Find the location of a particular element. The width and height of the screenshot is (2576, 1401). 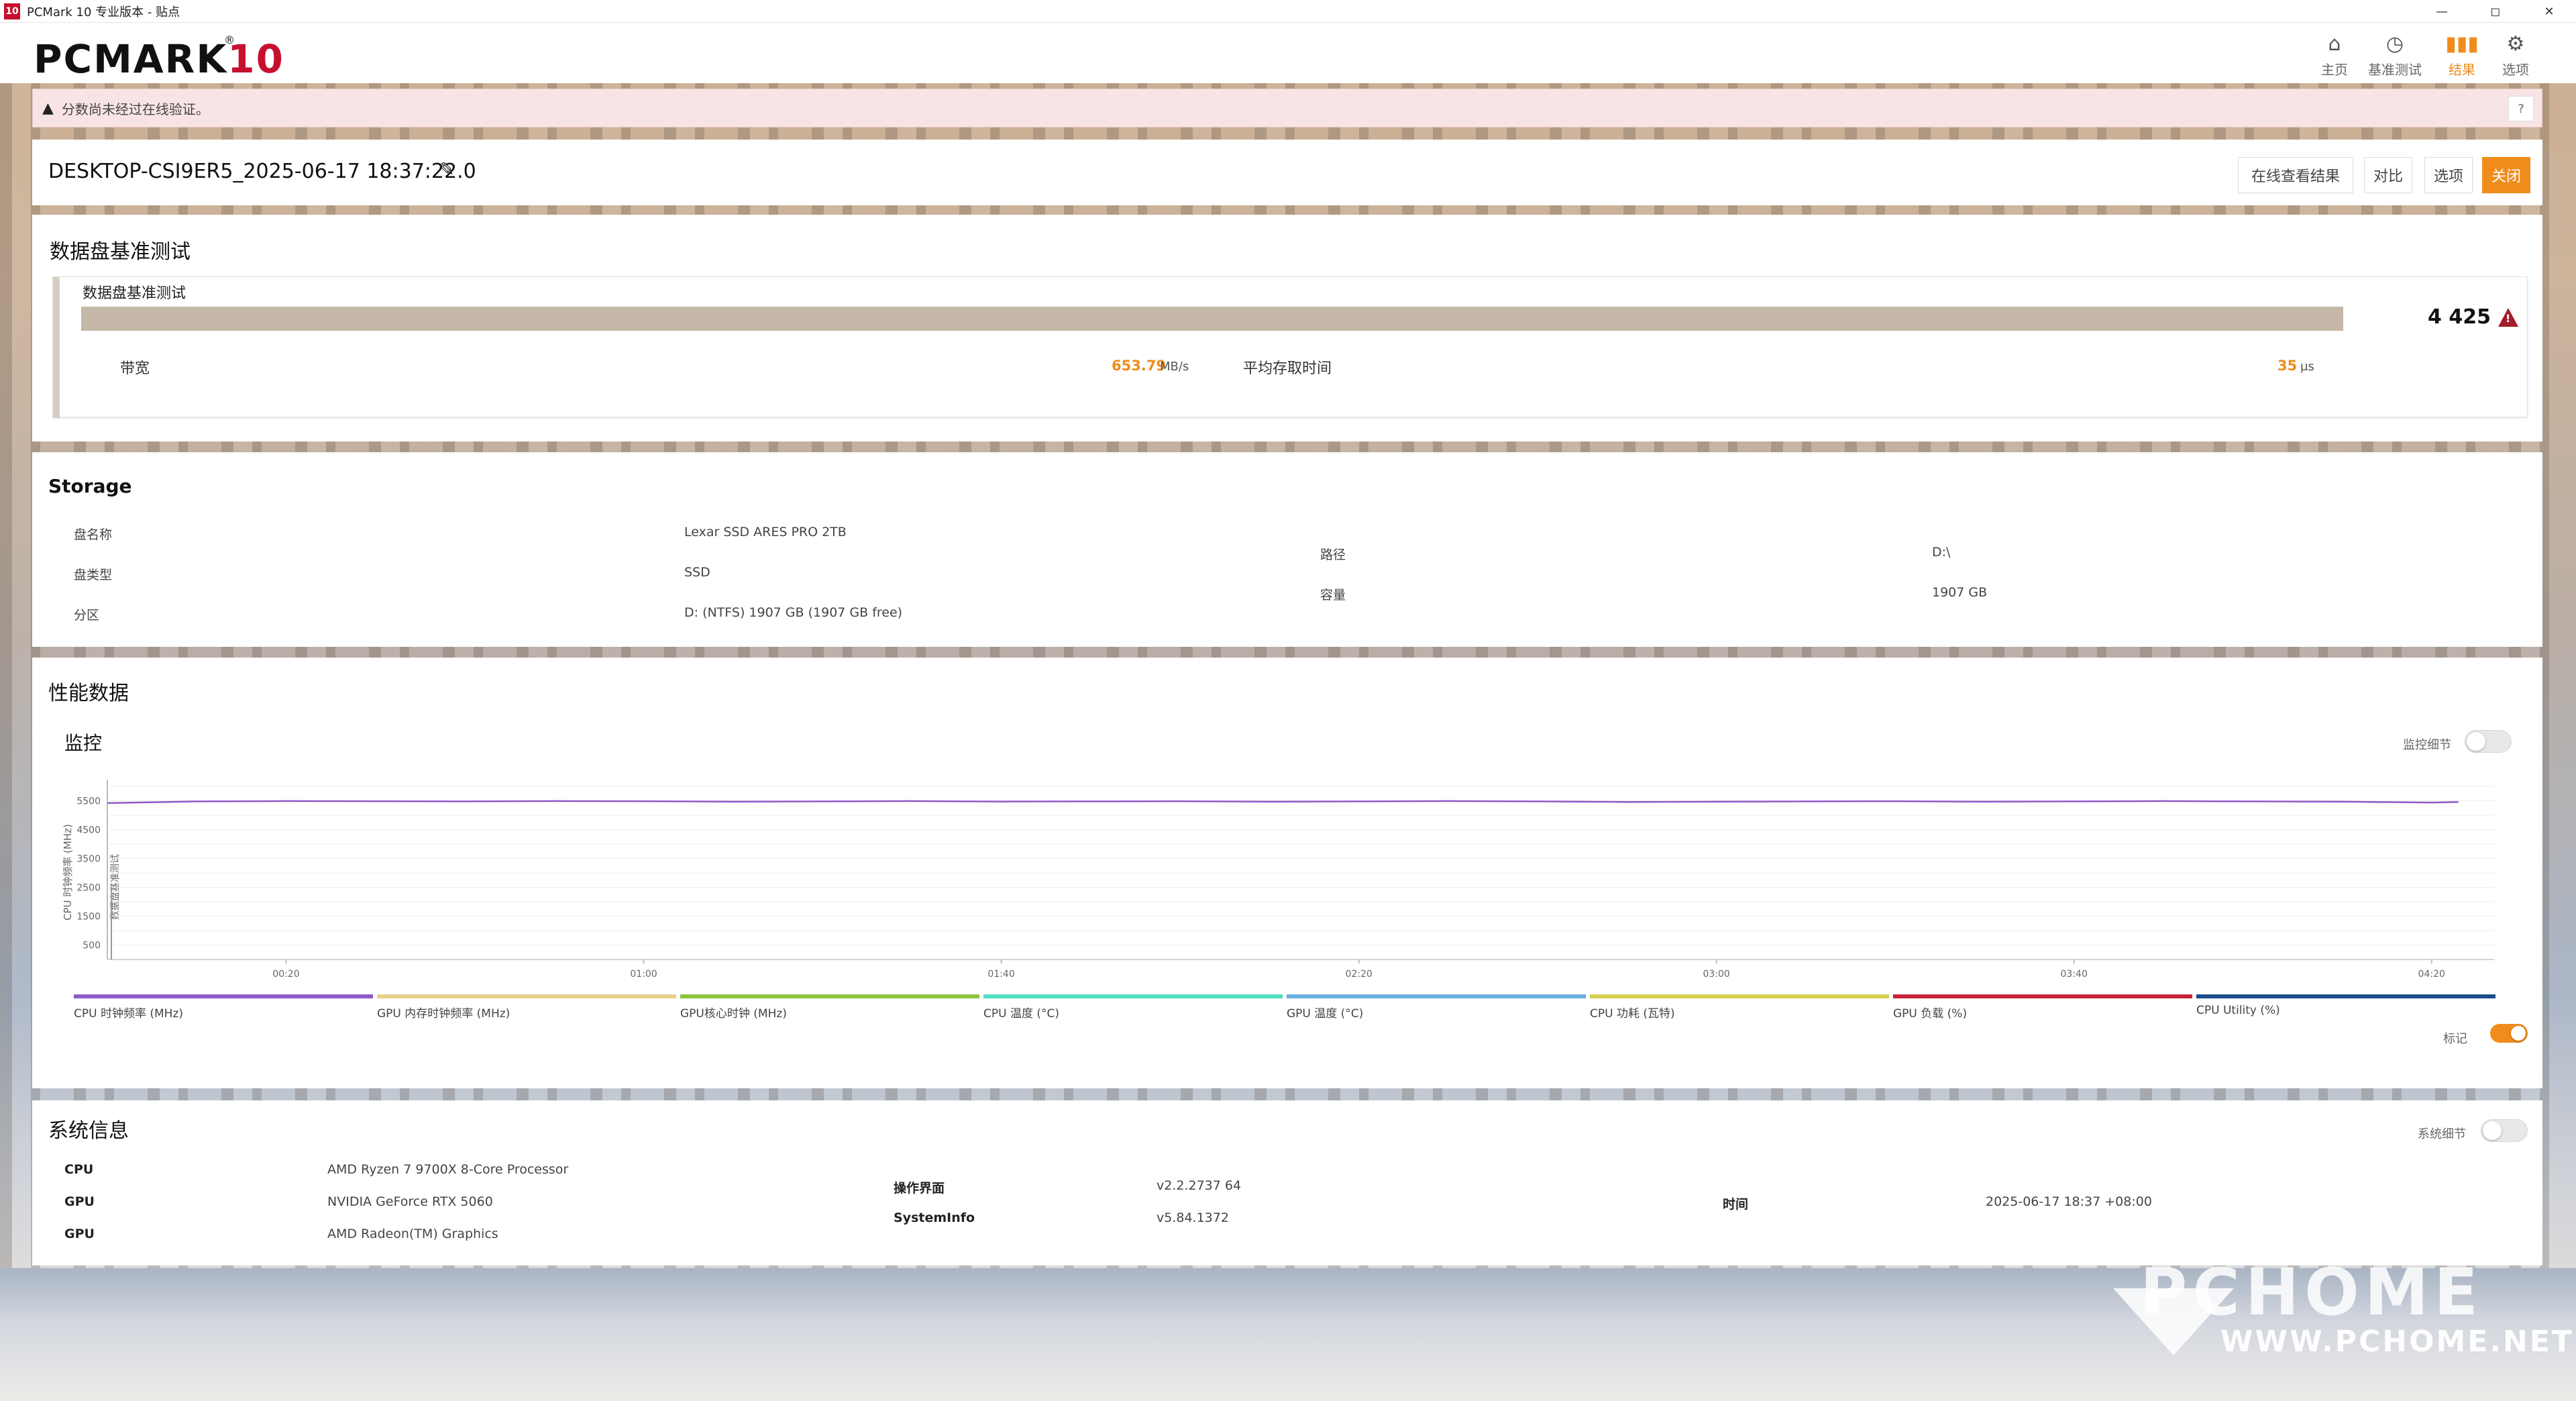

time-label: 时间 is located at coordinates (1736, 1204).